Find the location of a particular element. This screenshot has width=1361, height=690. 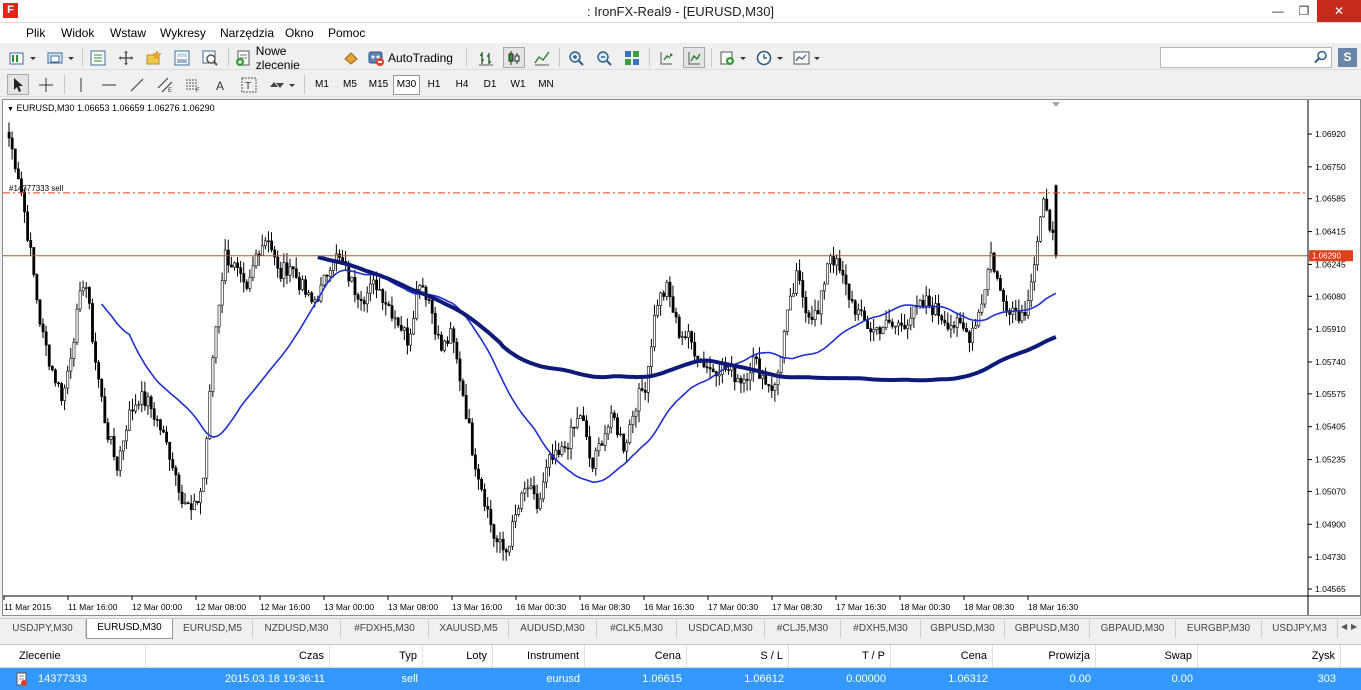

restore-icon: ❐ is located at coordinates (1304, 11).